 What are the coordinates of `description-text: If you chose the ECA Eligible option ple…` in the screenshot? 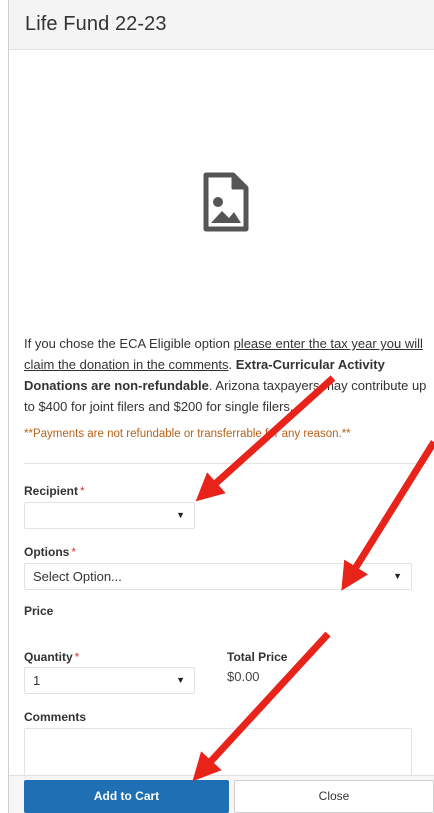 It's located at (225, 375).